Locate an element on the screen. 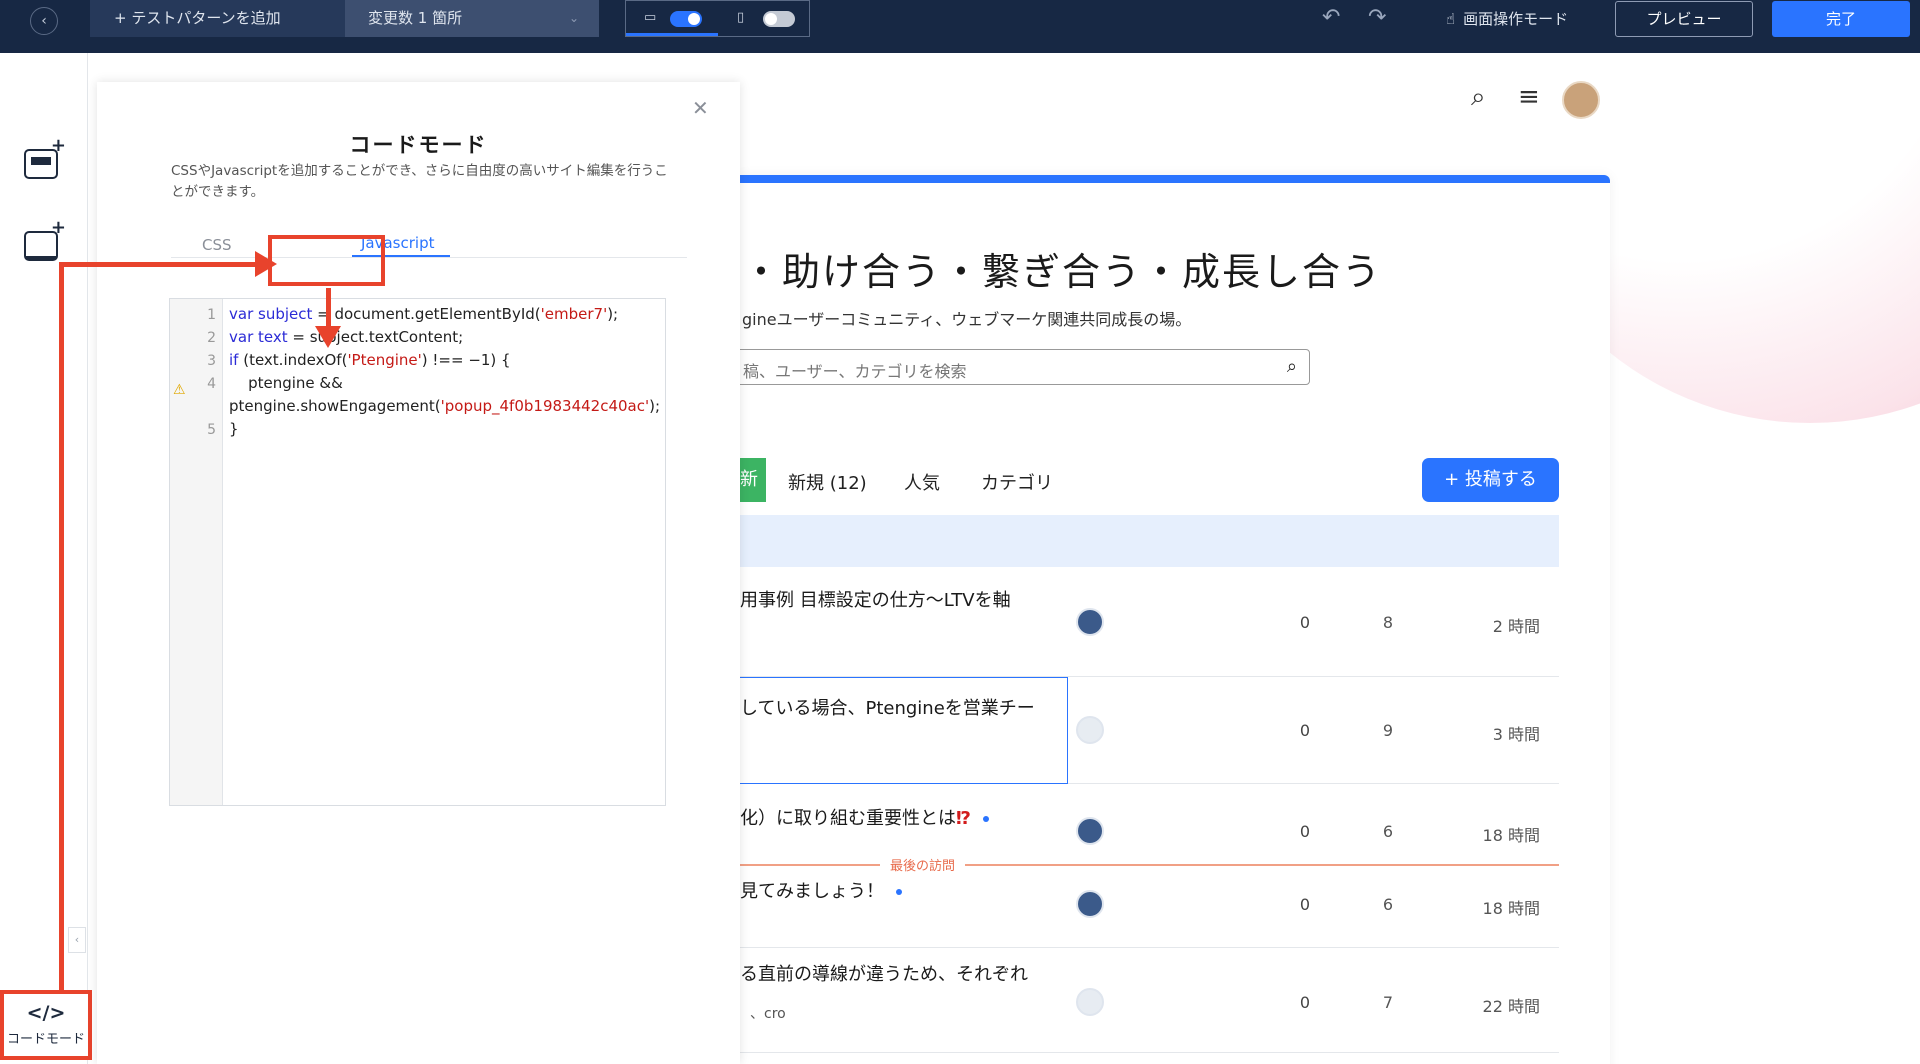 The width and height of the screenshot is (1920, 1064). undo-icon: ↶ is located at coordinates (1331, 17).